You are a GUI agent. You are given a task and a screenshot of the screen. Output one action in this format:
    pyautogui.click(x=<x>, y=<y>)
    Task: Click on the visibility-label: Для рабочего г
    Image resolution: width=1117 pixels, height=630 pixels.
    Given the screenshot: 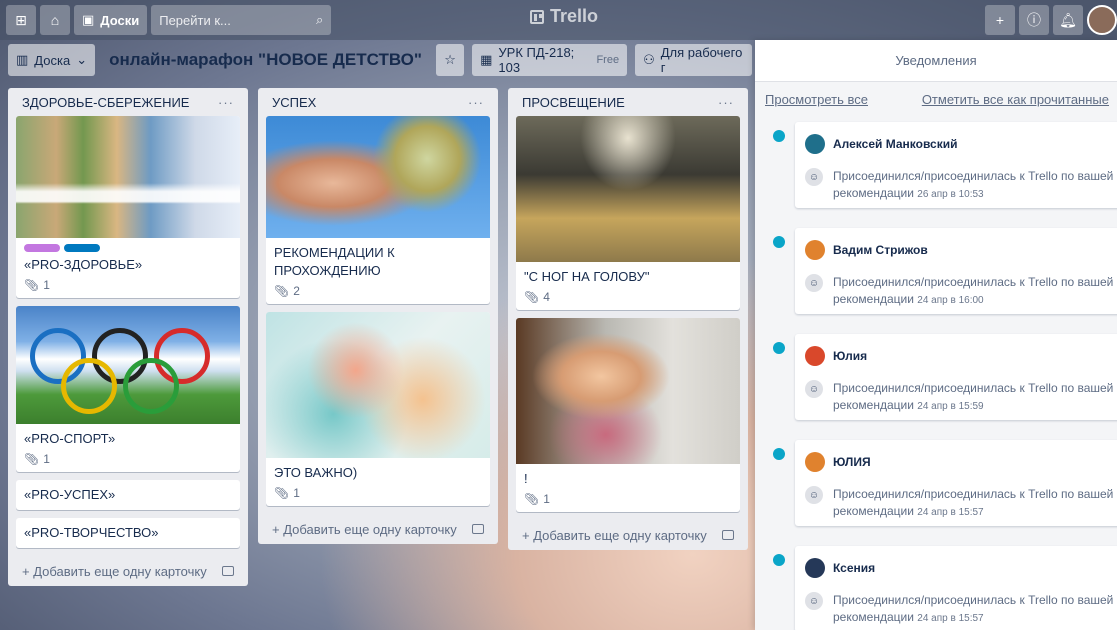 What is the action you would take?
    pyautogui.click(x=701, y=60)
    